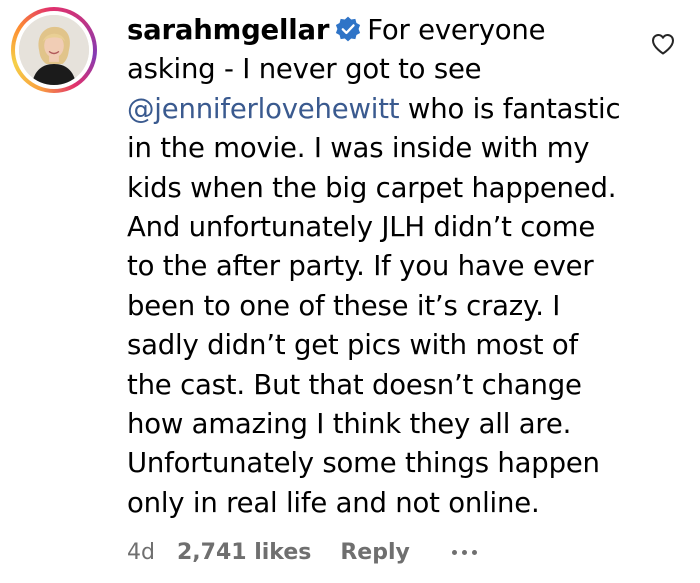 The width and height of the screenshot is (700, 583). What do you see at coordinates (375, 552) in the screenshot?
I see `reply-button: Reply` at bounding box center [375, 552].